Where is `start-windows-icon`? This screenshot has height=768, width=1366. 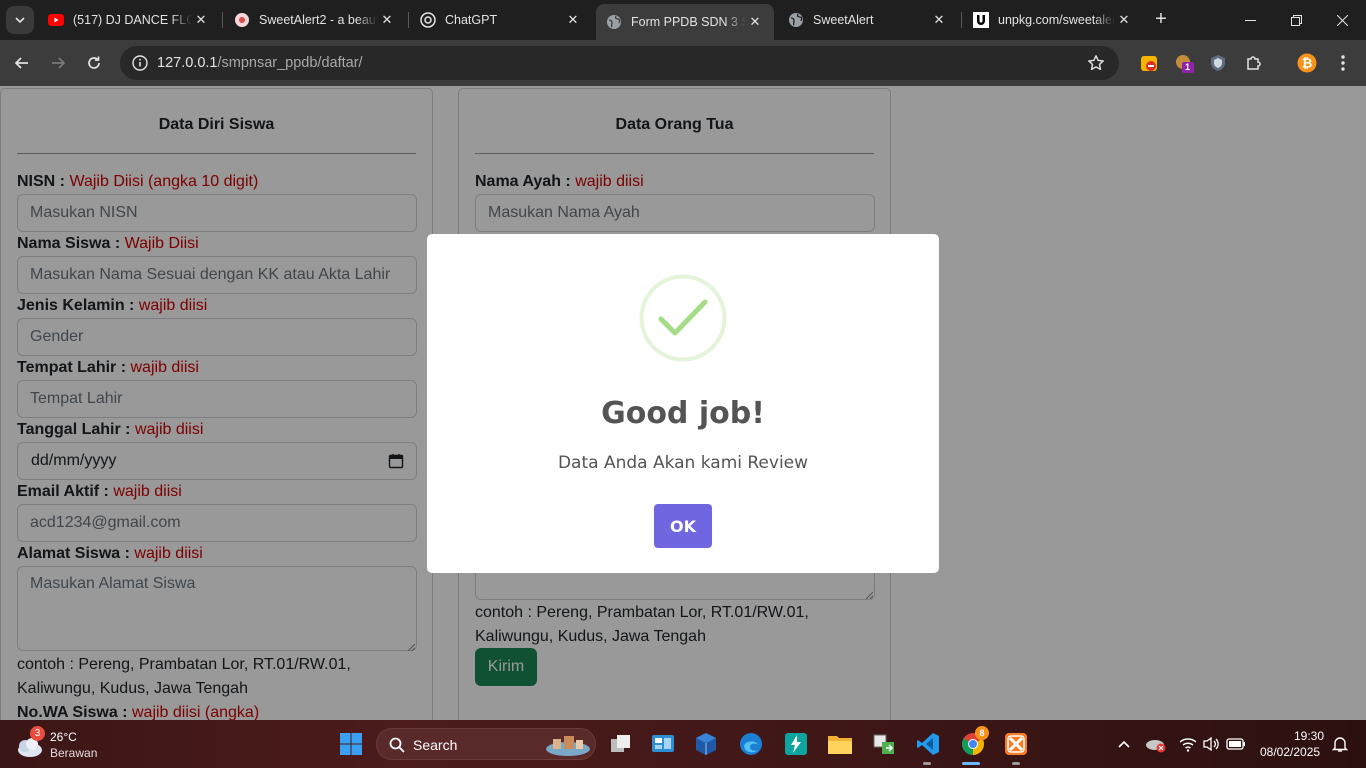
start-windows-icon is located at coordinates (351, 744).